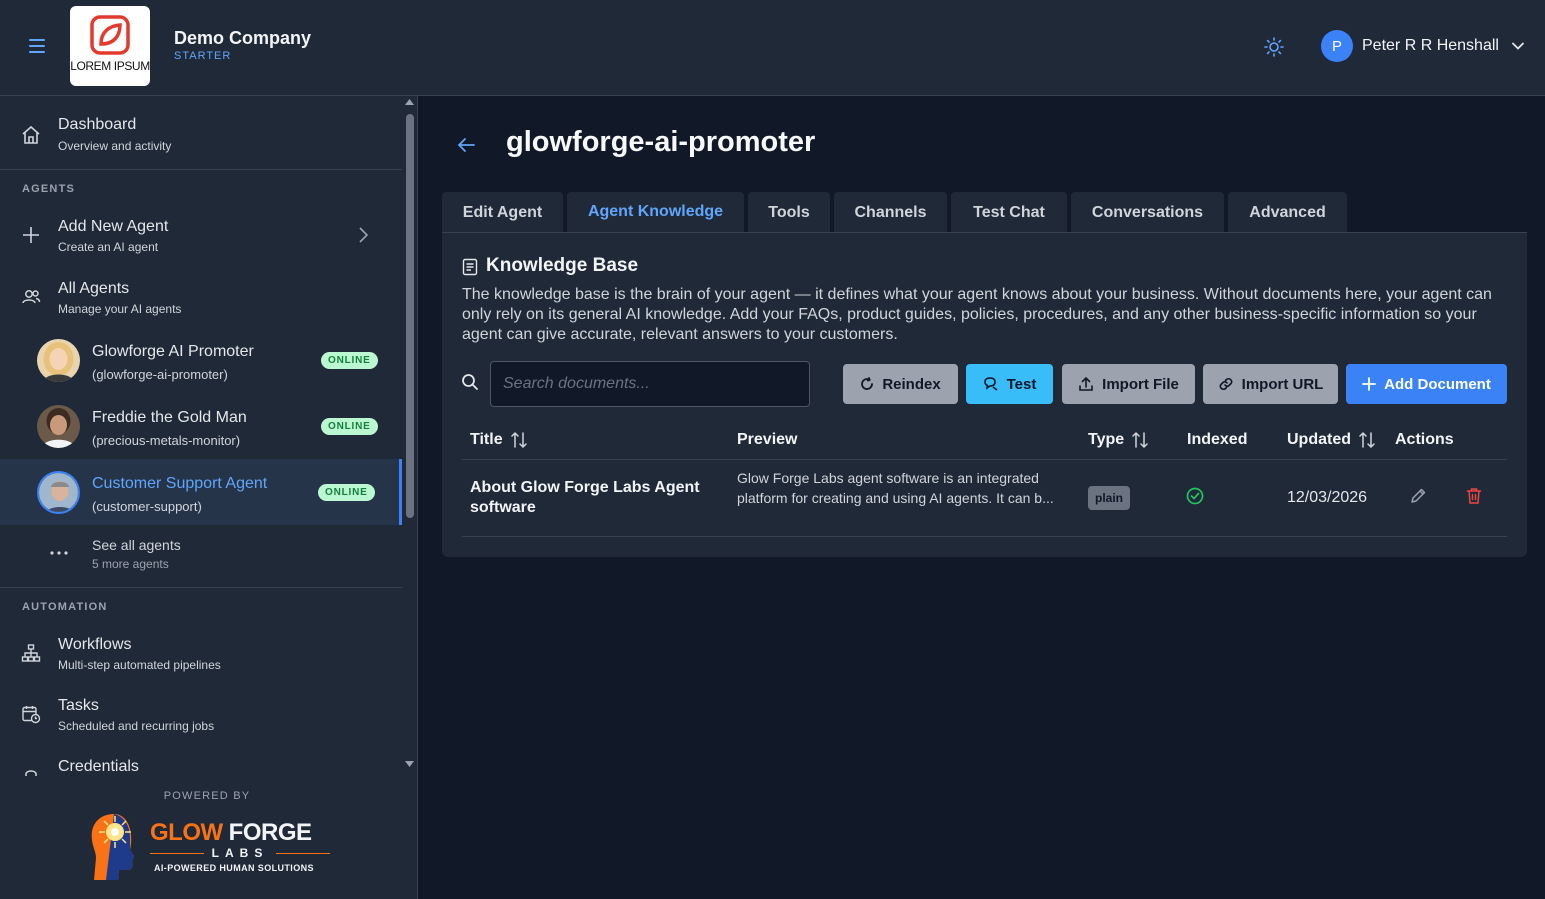 This screenshot has height=899, width=1545. What do you see at coordinates (1337, 46) in the screenshot?
I see `user-avatar: P` at bounding box center [1337, 46].